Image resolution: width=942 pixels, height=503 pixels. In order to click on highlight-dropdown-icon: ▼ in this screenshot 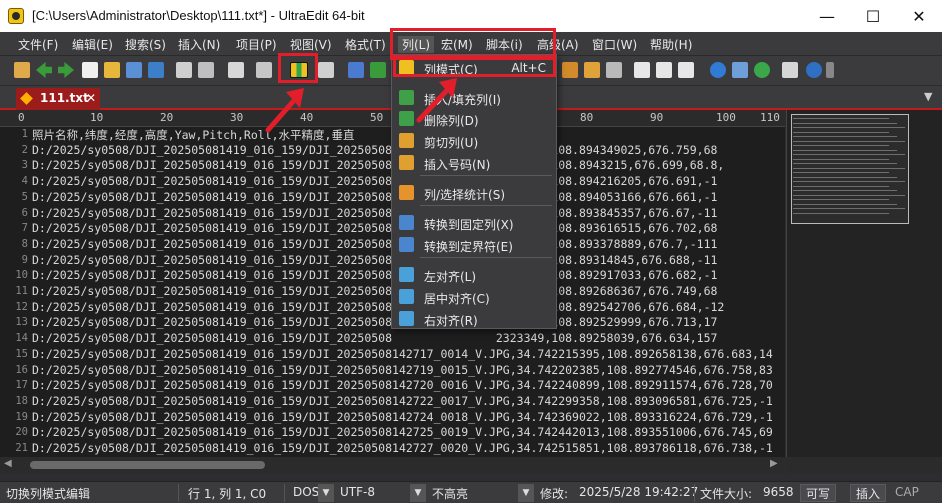, I will do `click(526, 493)`.